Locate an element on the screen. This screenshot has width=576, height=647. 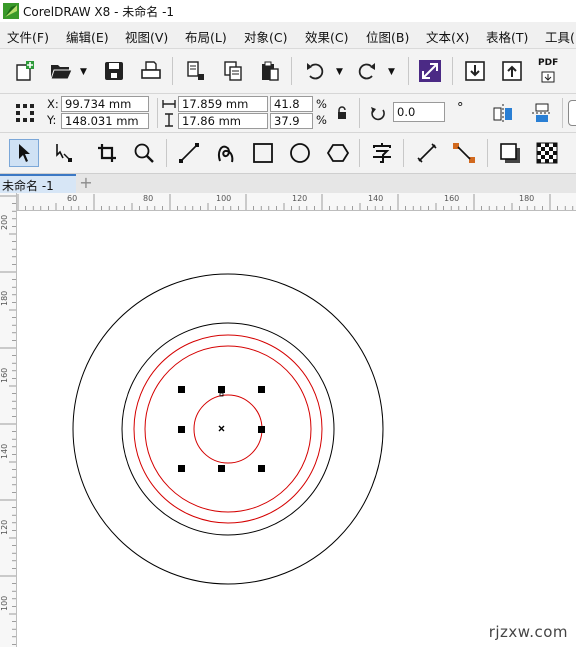
shape-tool-icon is located at coordinates (64, 153).